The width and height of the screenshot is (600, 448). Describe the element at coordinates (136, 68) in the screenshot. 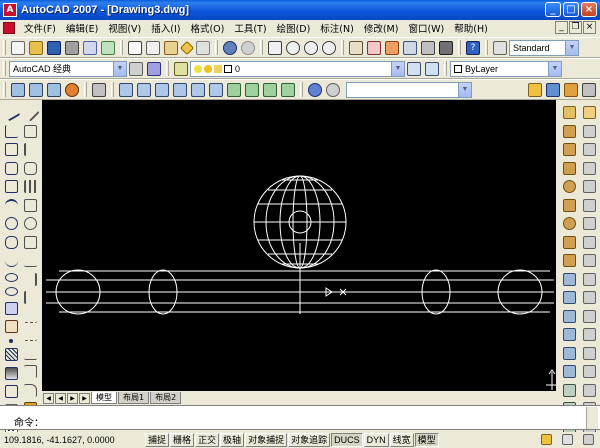

I see `workspace-settings-icon` at that location.